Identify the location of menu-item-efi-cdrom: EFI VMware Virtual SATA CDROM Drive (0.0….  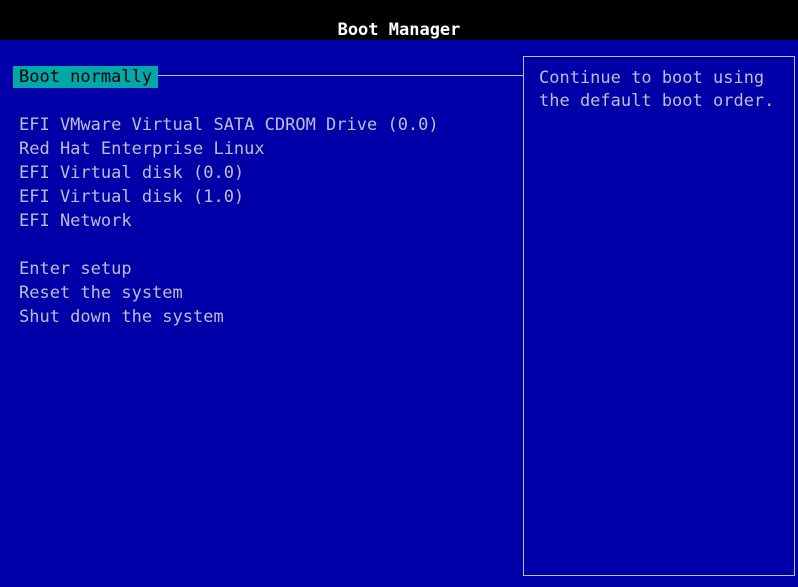
(229, 125).